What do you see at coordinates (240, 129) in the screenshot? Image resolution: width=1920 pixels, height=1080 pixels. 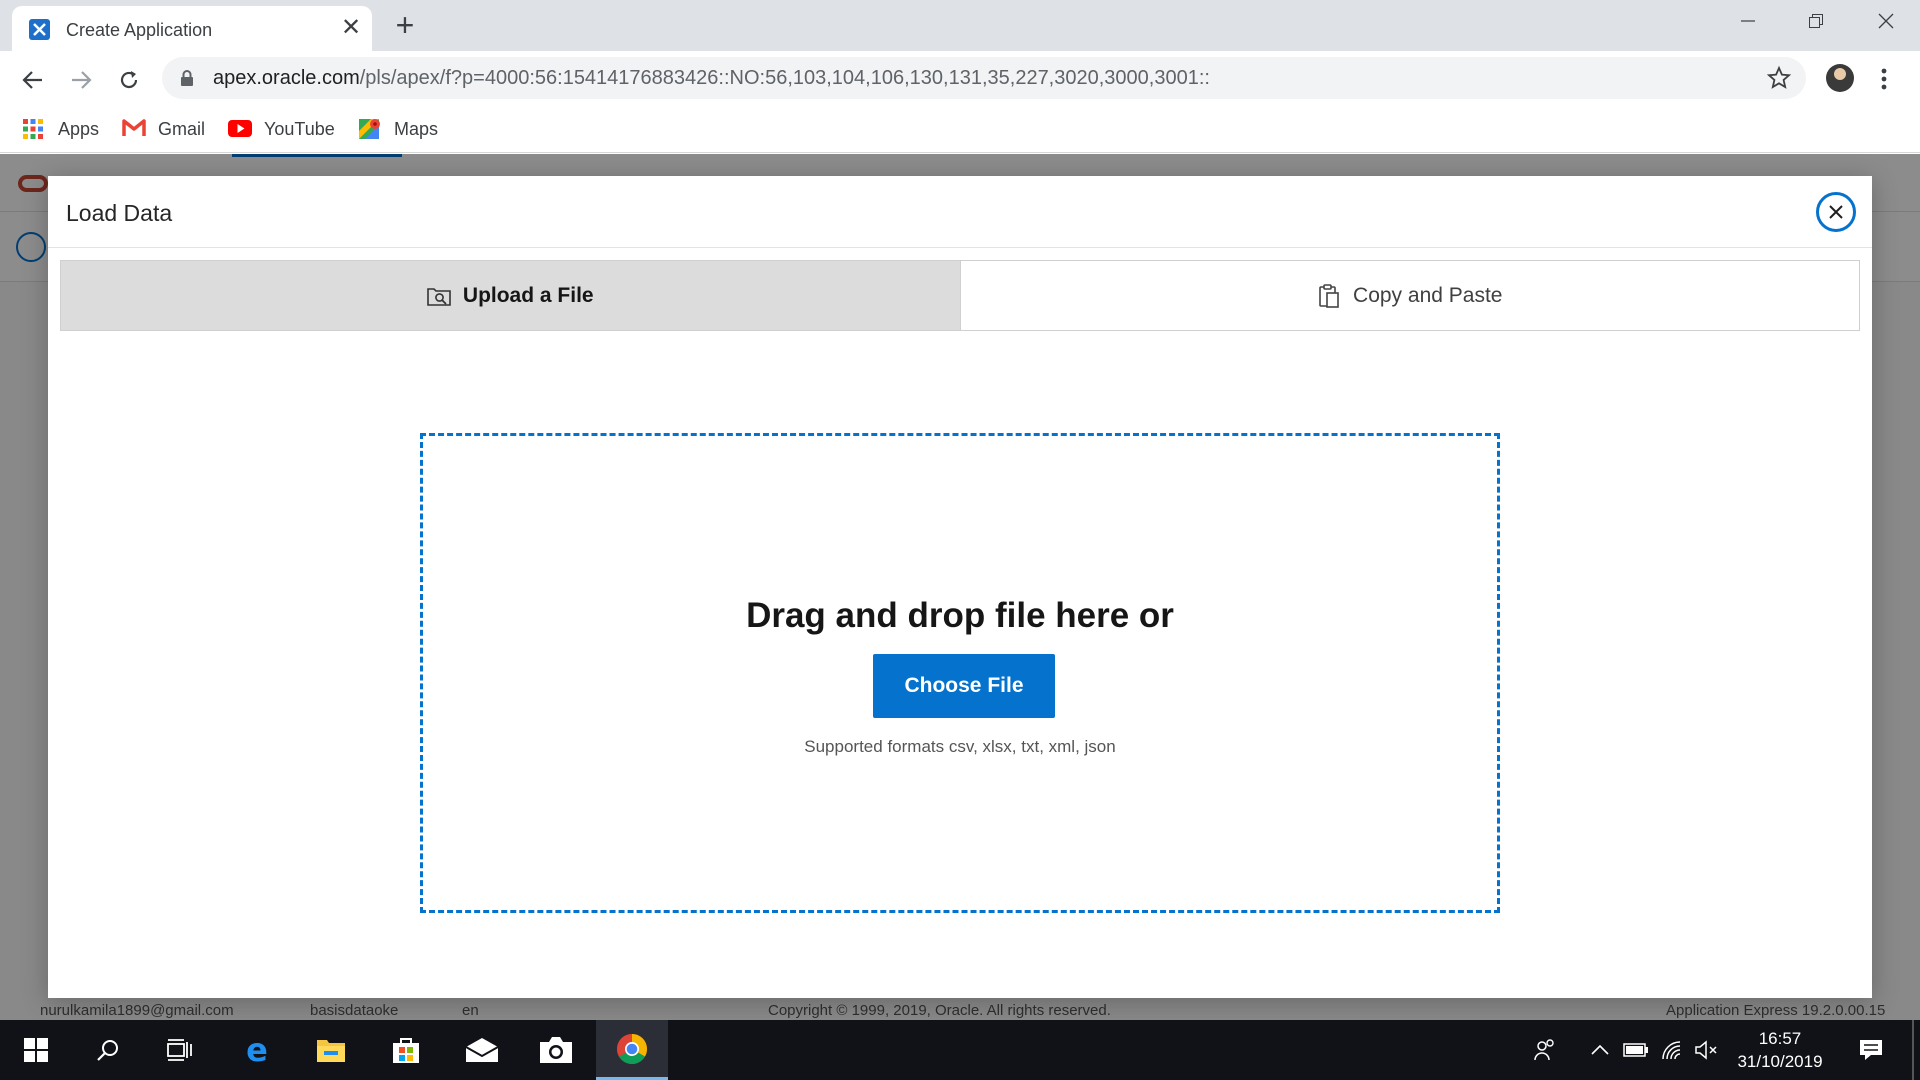 I see `youtube-icon` at bounding box center [240, 129].